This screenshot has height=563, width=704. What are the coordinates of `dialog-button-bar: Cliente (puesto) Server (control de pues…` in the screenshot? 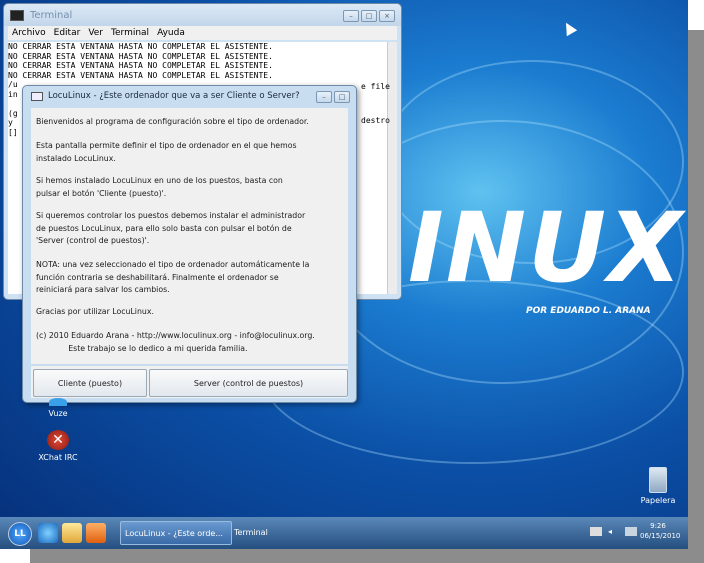 It's located at (189, 382).